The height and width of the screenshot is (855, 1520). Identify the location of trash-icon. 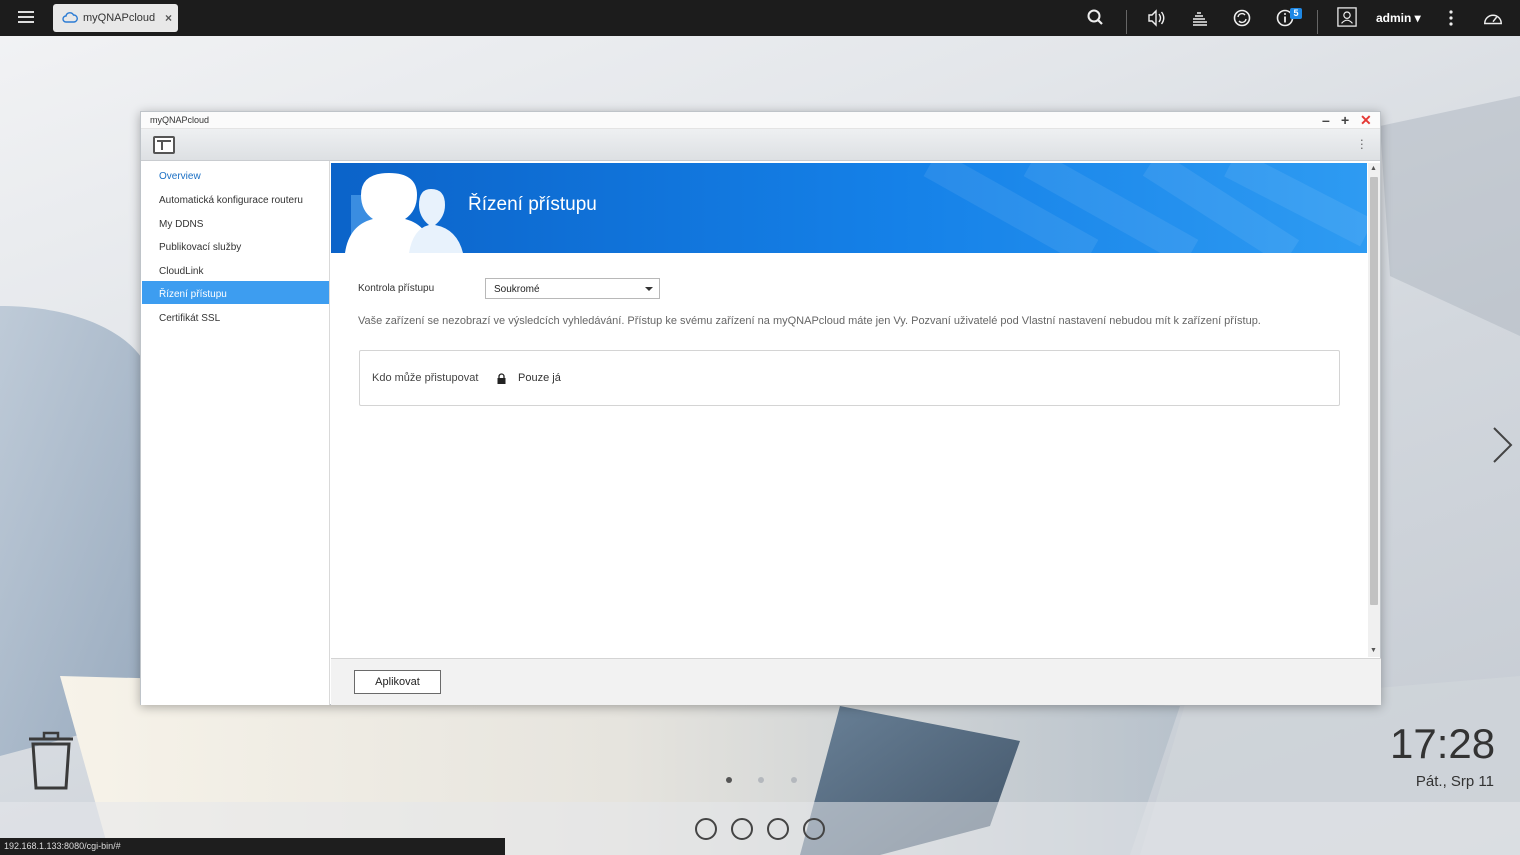
(51, 760).